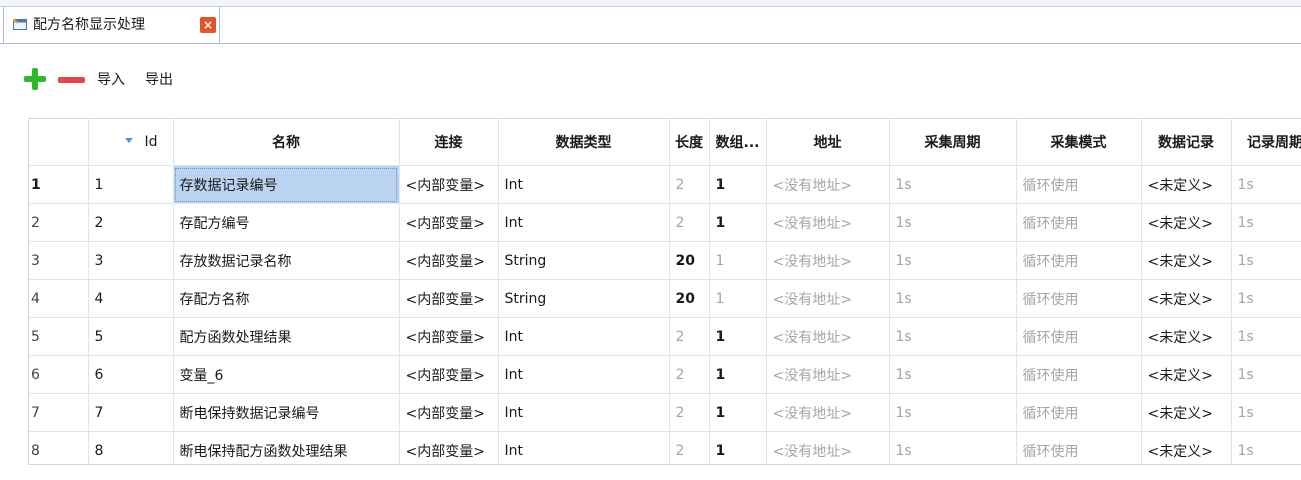  I want to click on name-cell: 配方函数处理结果, so click(286, 336).